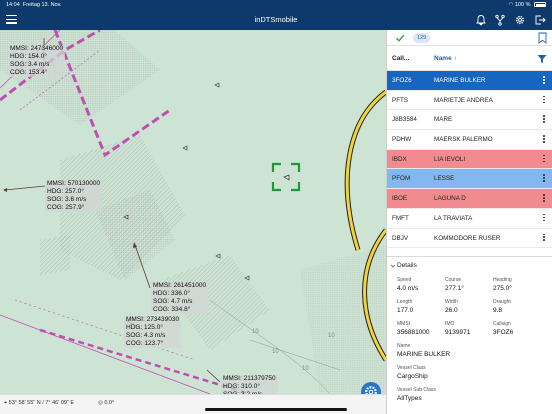 This screenshot has width=552, height=414. Describe the element at coordinates (409, 398) in the screenshot. I see `vessel-subclass-value: AllTypes` at that location.